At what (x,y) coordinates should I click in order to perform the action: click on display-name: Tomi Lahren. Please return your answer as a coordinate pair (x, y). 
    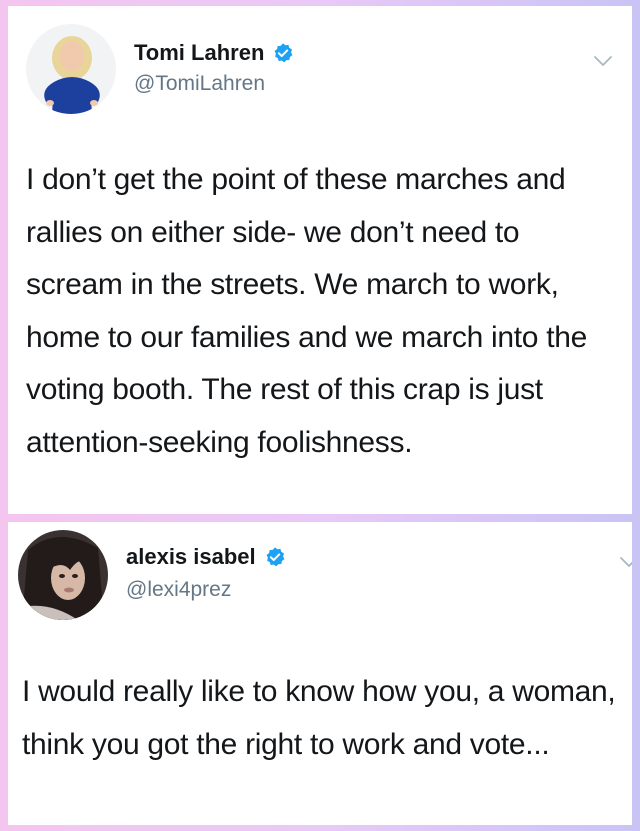
    Looking at the image, I should click on (199, 53).